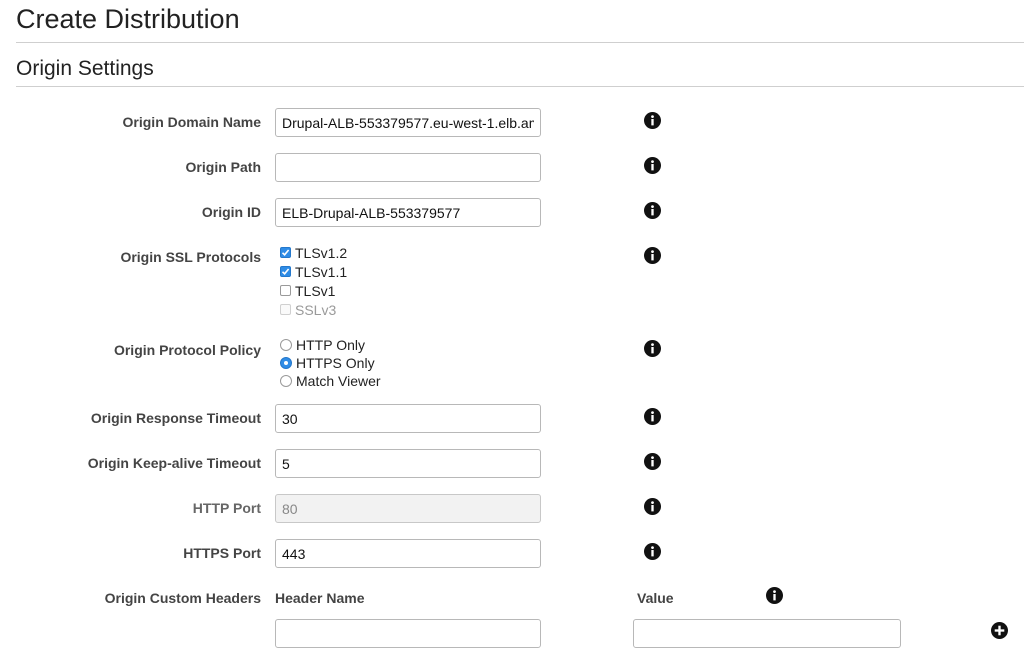 This screenshot has height=659, width=1024. Describe the element at coordinates (174, 463) in the screenshot. I see `keepalive-timeout-label: Origin Keep-alive Timeout` at that location.